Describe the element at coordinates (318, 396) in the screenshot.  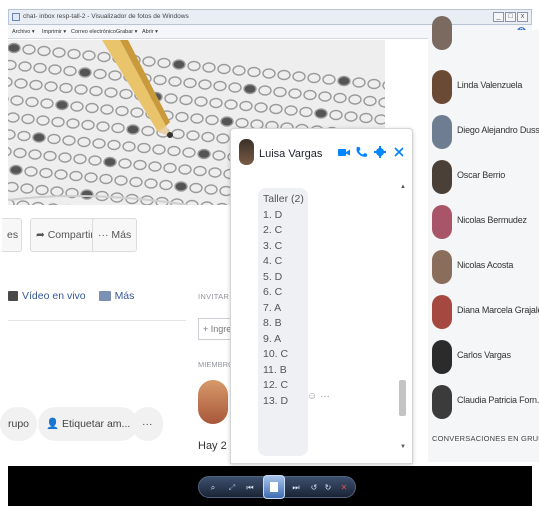
I see `message-actions: ☺ ···` at that location.